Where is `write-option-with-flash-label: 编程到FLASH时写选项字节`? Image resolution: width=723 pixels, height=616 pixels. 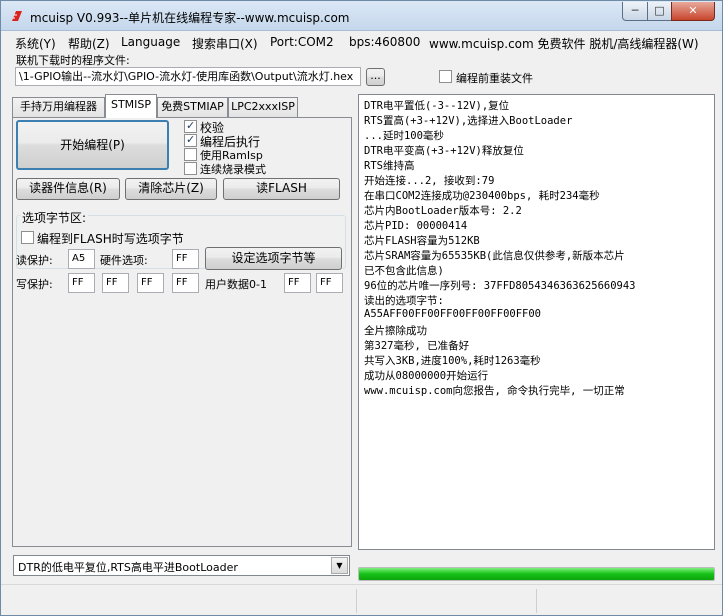
write-option-with-flash-label: 编程到FLASH时写选项字节 is located at coordinates (110, 239).